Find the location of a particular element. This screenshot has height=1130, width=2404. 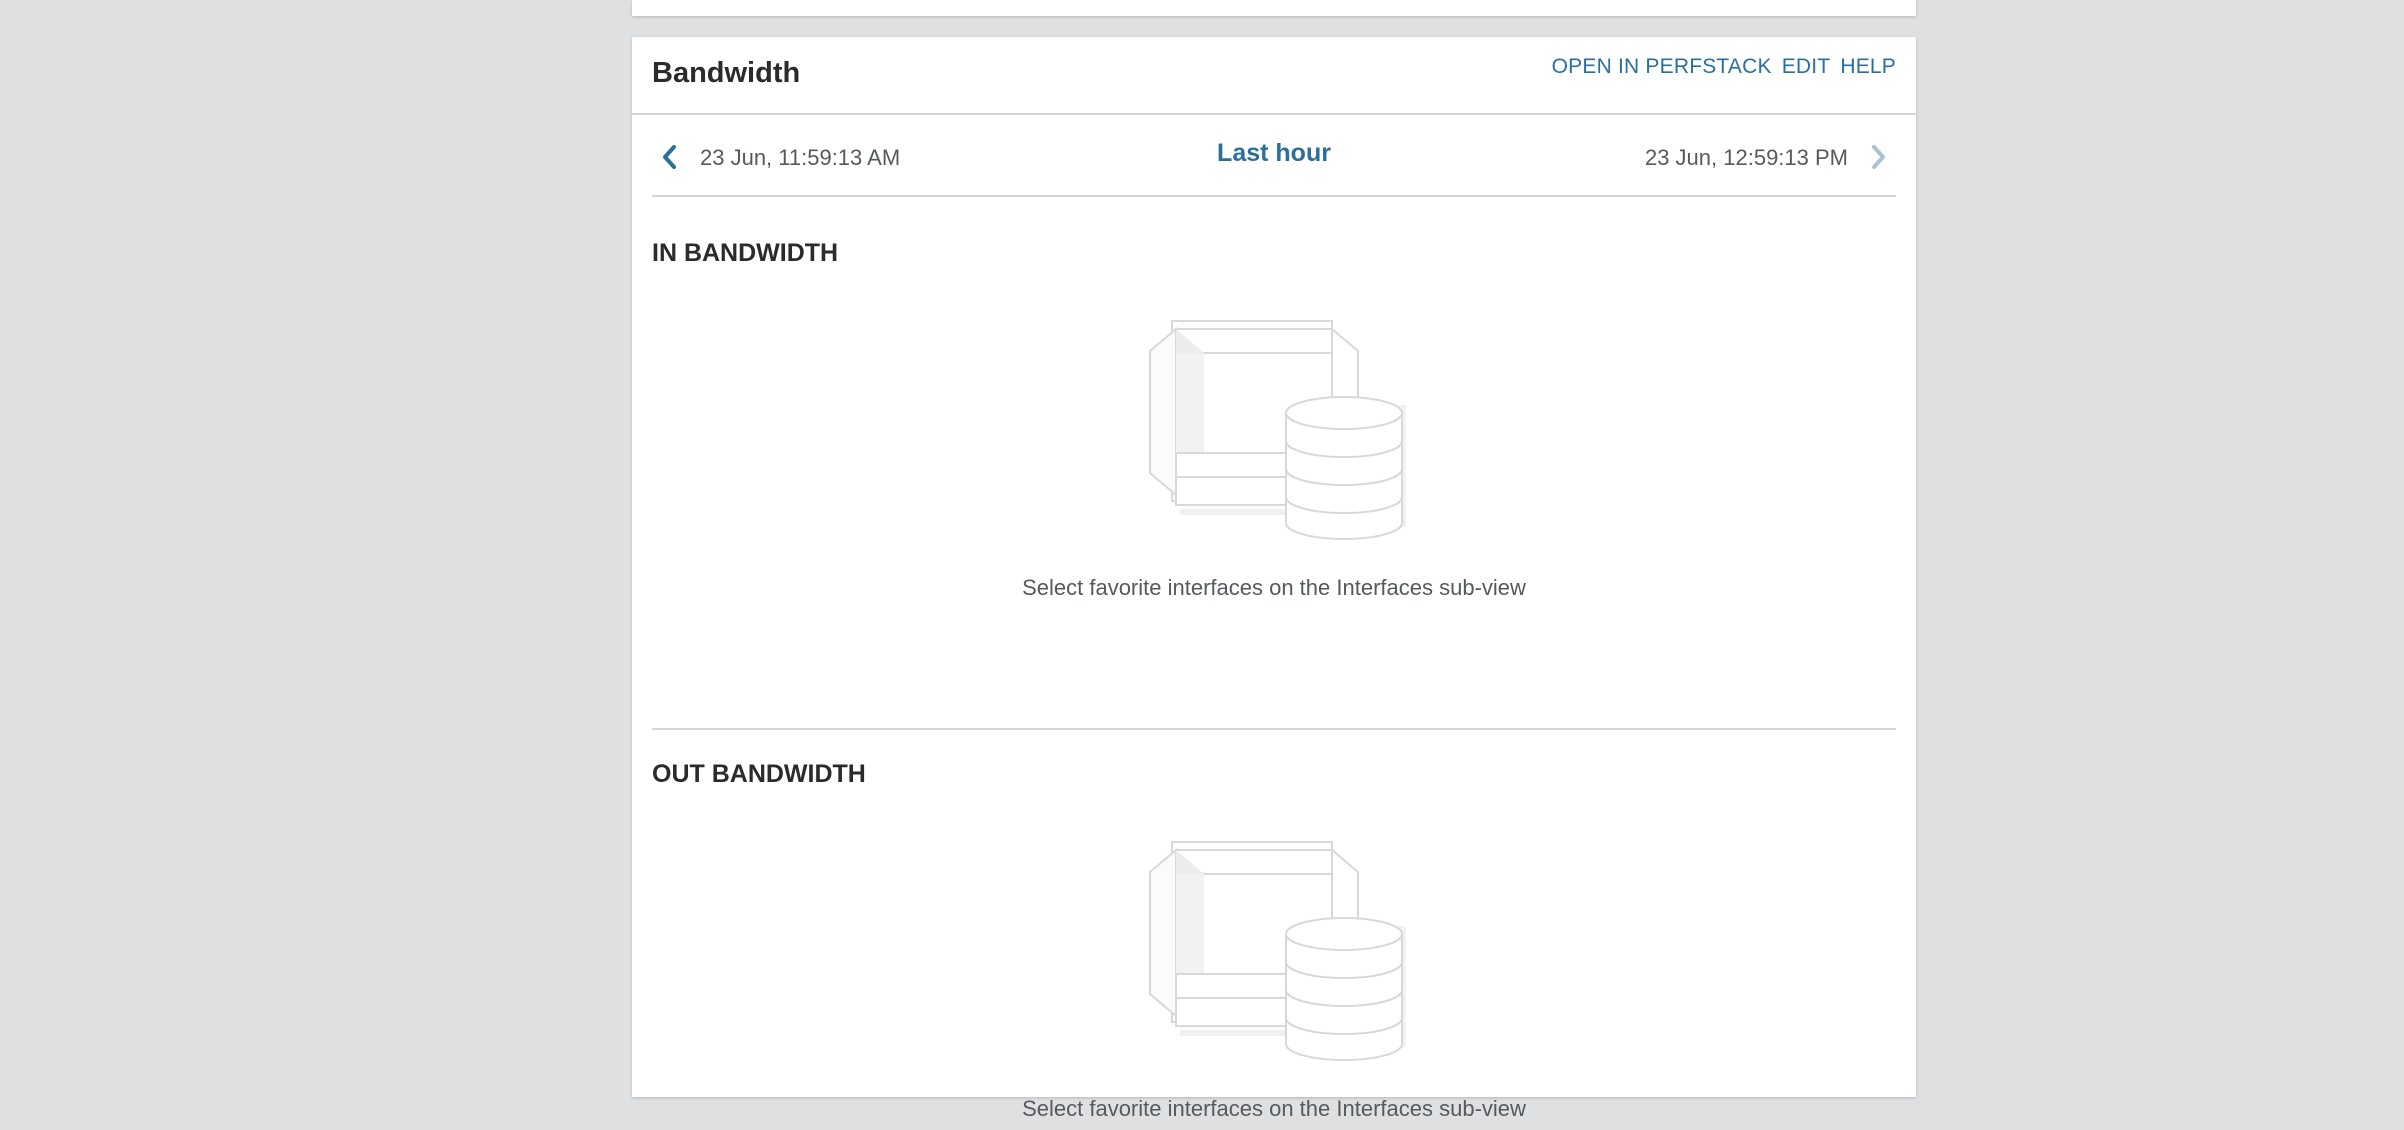

widget-title: Bandwidth is located at coordinates (726, 73).